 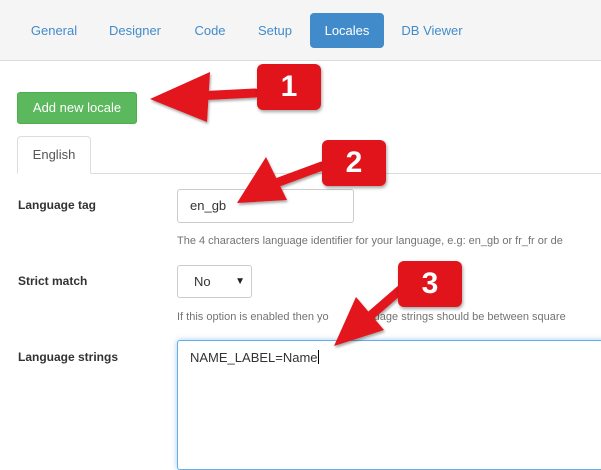 I want to click on tab-designer: Designer, so click(x=135, y=30).